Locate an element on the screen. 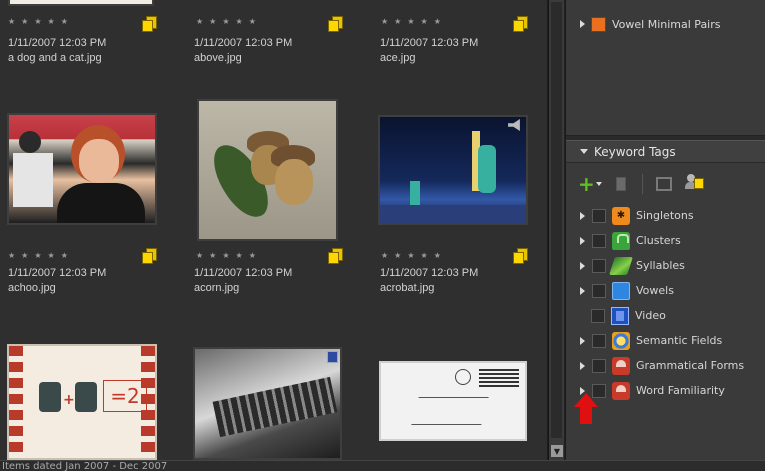 The width and height of the screenshot is (765, 471). vowels-icon is located at coordinates (621, 290).